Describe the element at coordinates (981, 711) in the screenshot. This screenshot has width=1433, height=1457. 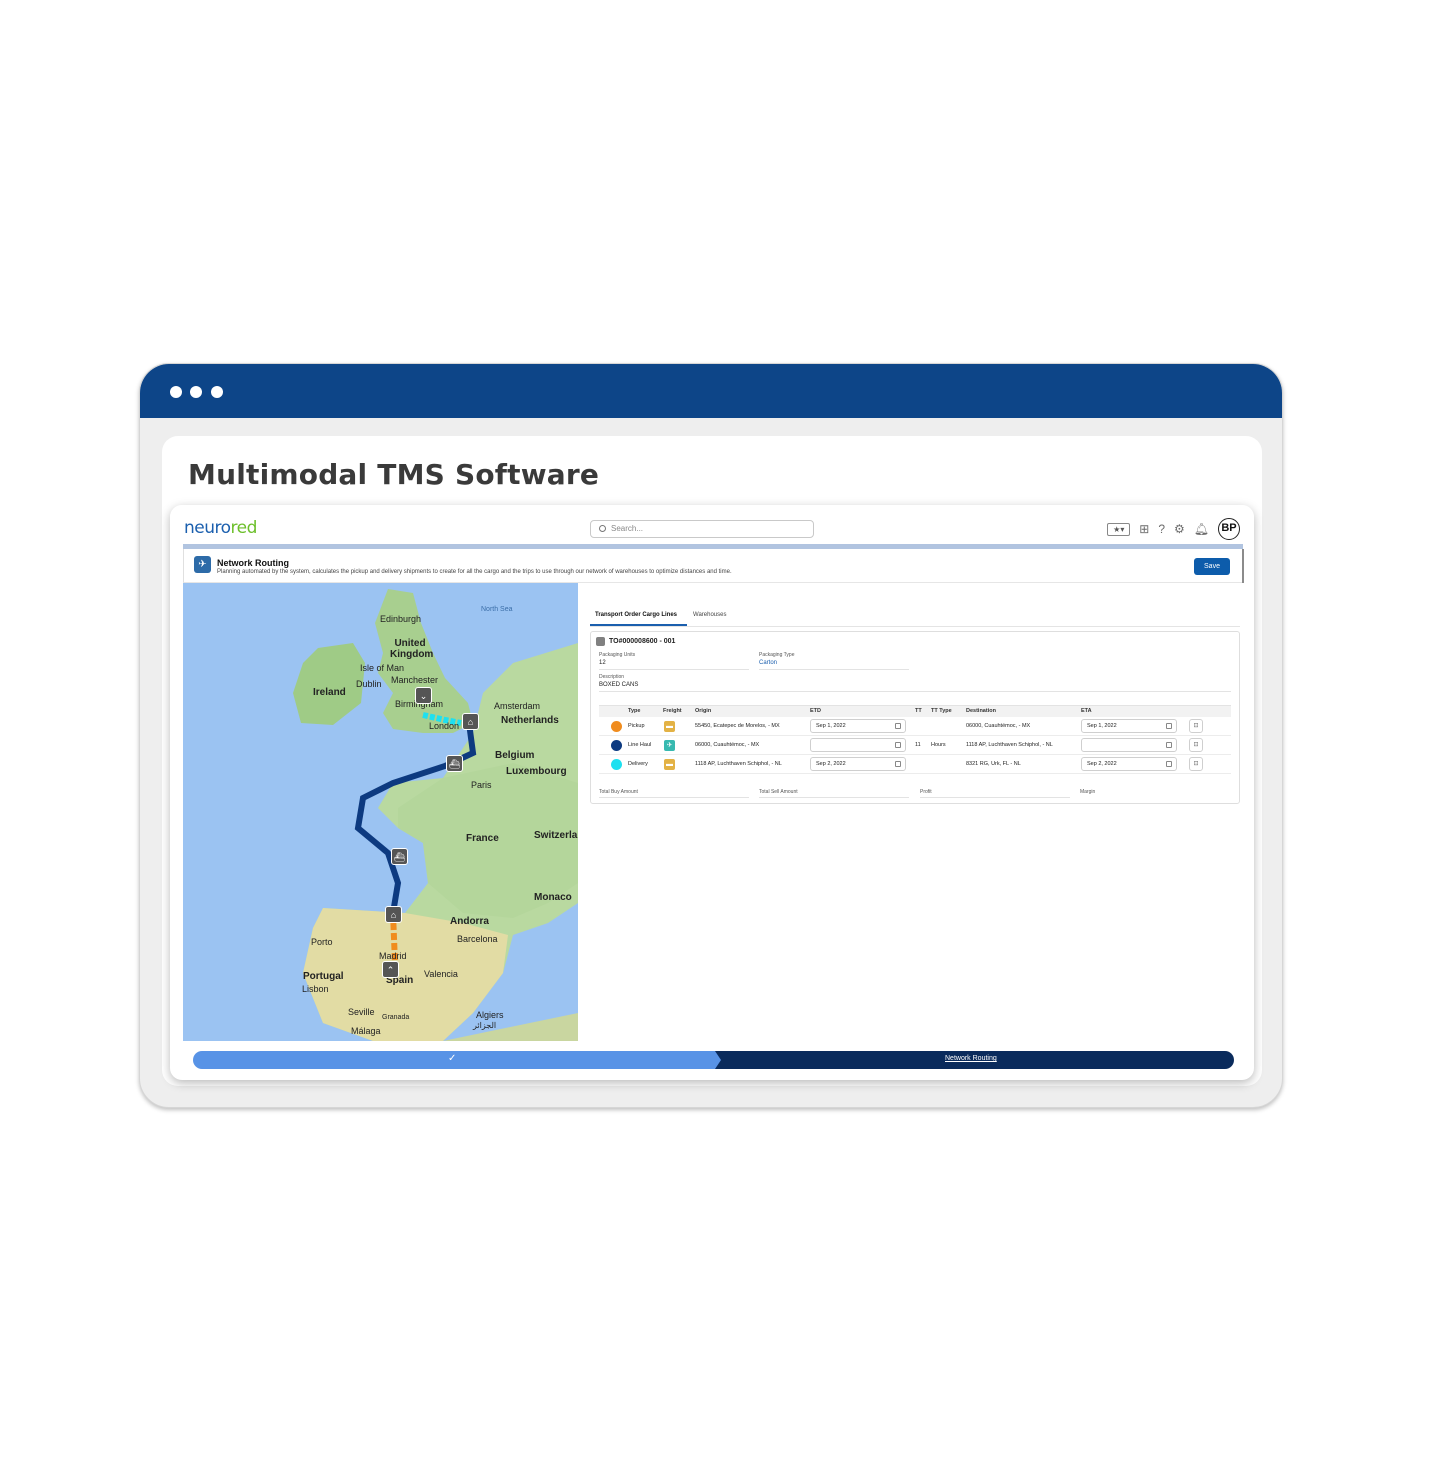
I see `th-destination: Destination` at that location.